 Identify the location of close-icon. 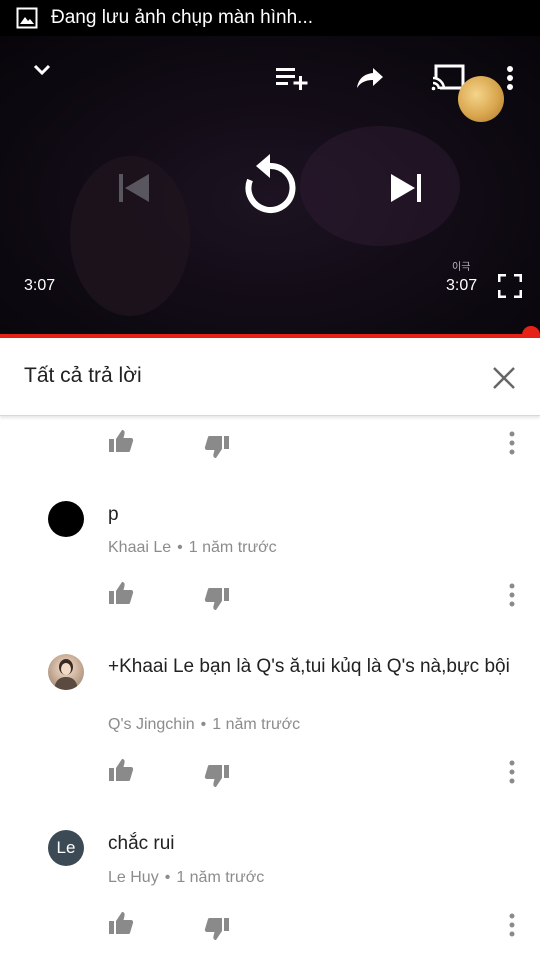
(504, 378).